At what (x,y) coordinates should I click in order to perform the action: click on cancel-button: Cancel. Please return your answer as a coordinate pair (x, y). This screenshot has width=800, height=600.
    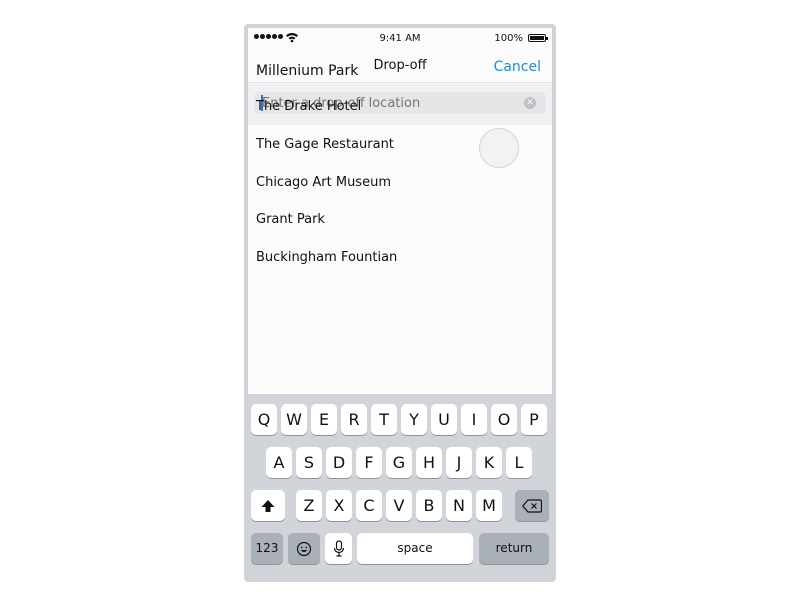
    Looking at the image, I should click on (517, 67).